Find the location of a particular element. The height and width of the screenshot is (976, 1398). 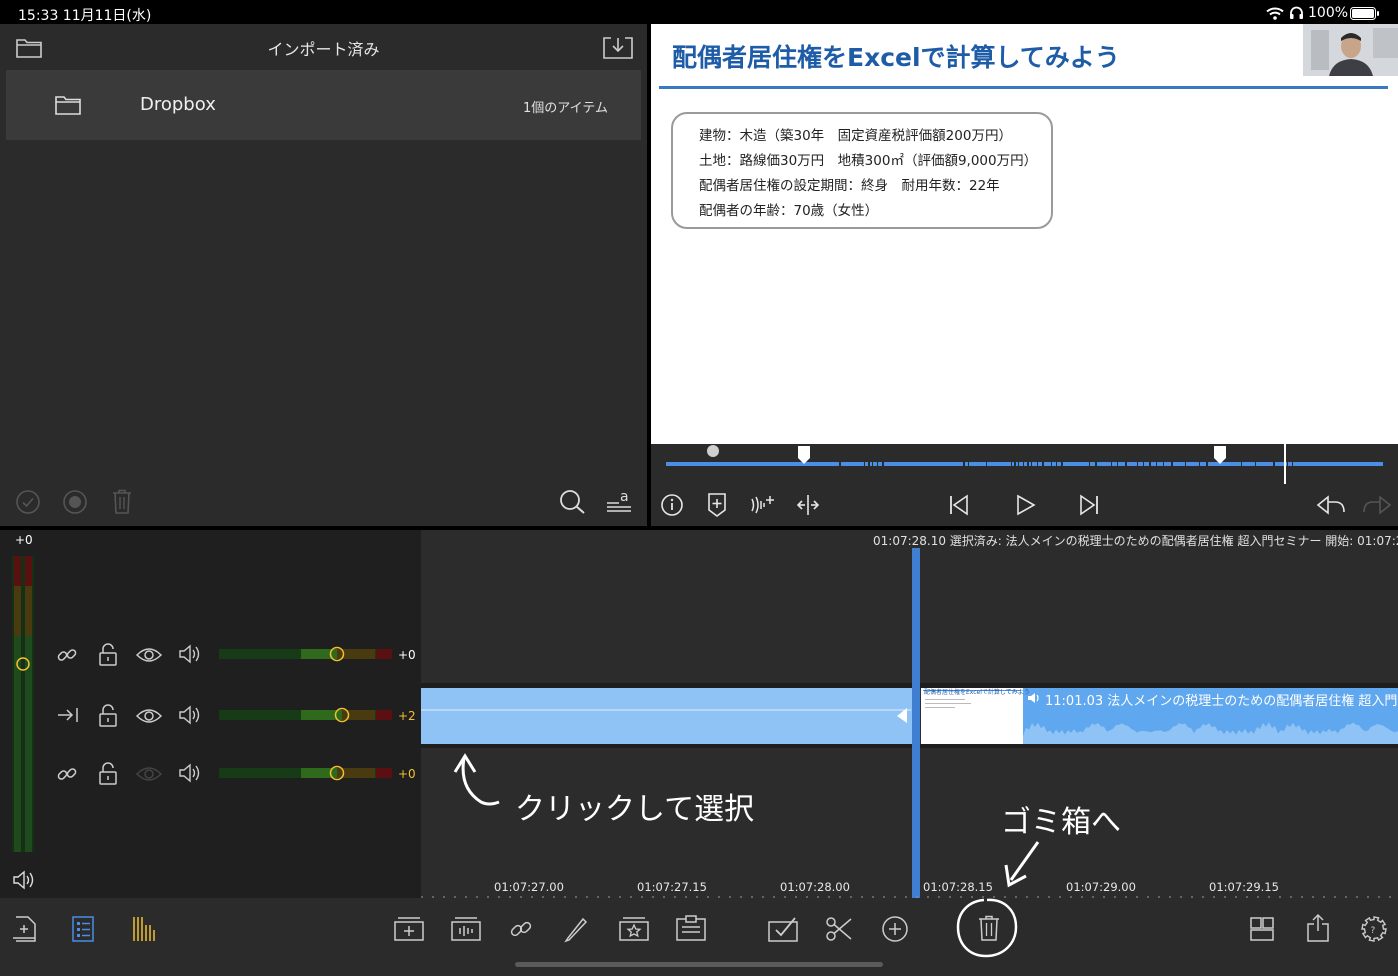

audio-icon is located at coordinates (1034, 698).